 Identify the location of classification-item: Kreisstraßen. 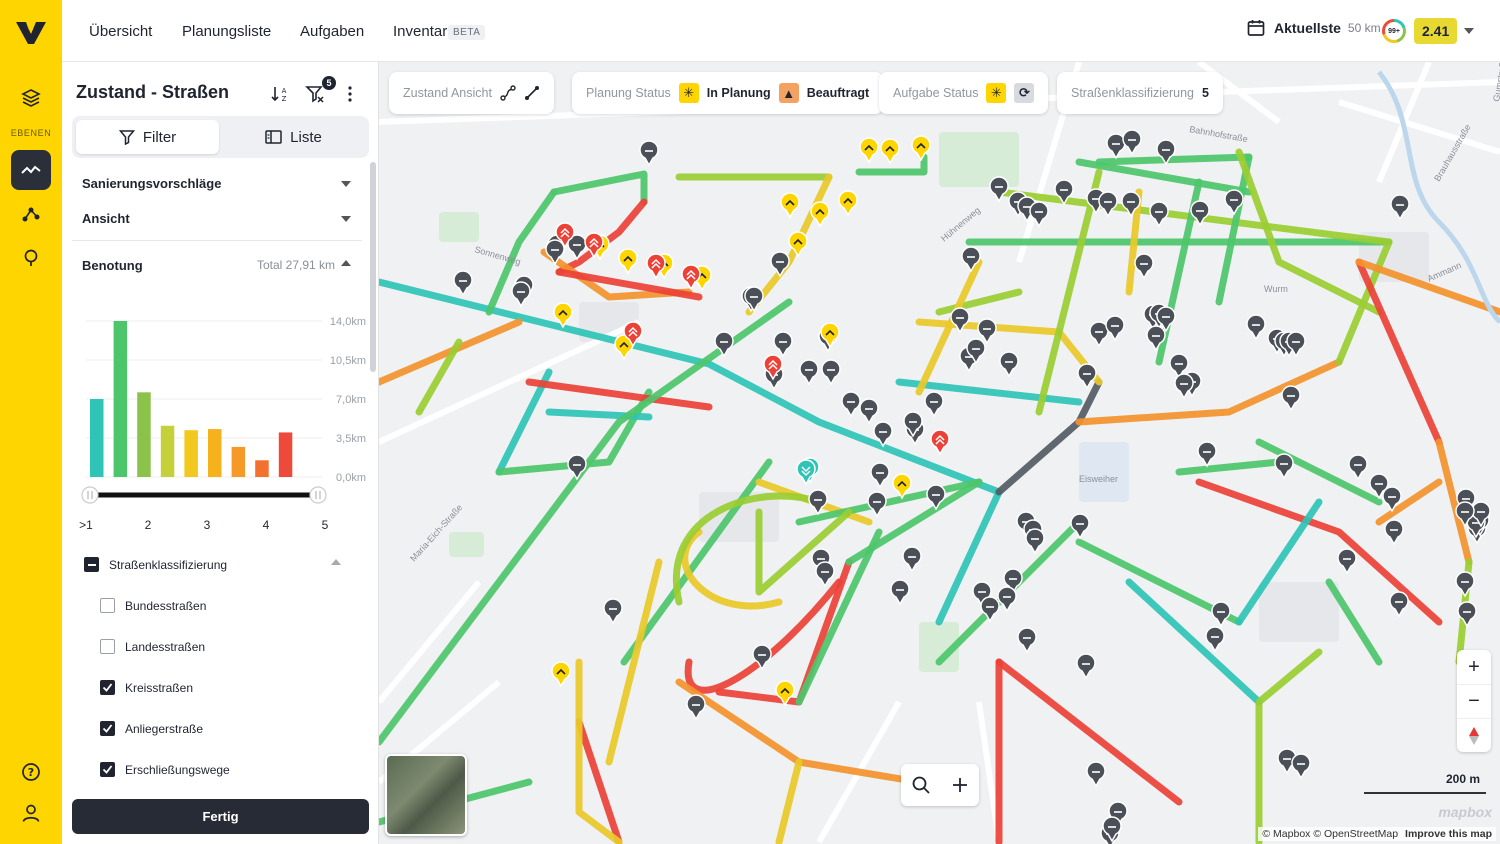
(146, 687).